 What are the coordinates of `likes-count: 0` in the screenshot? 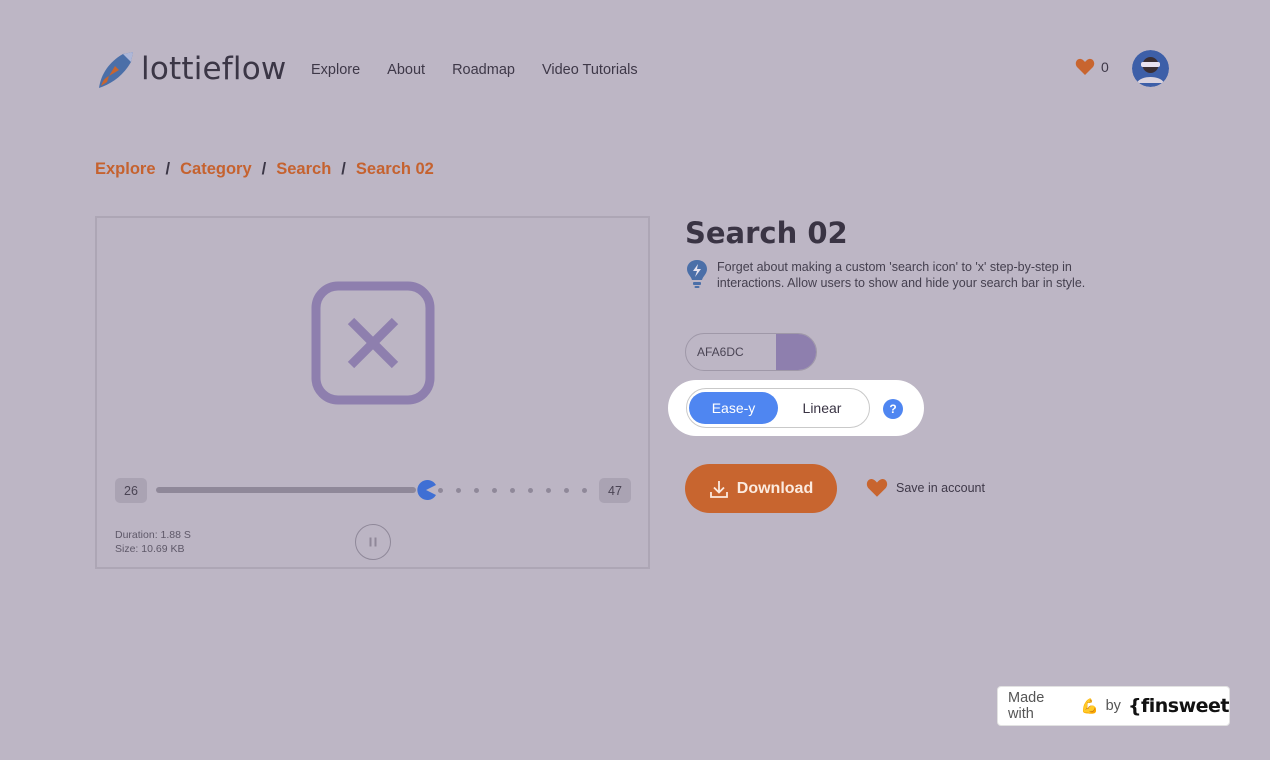 It's located at (1105, 67).